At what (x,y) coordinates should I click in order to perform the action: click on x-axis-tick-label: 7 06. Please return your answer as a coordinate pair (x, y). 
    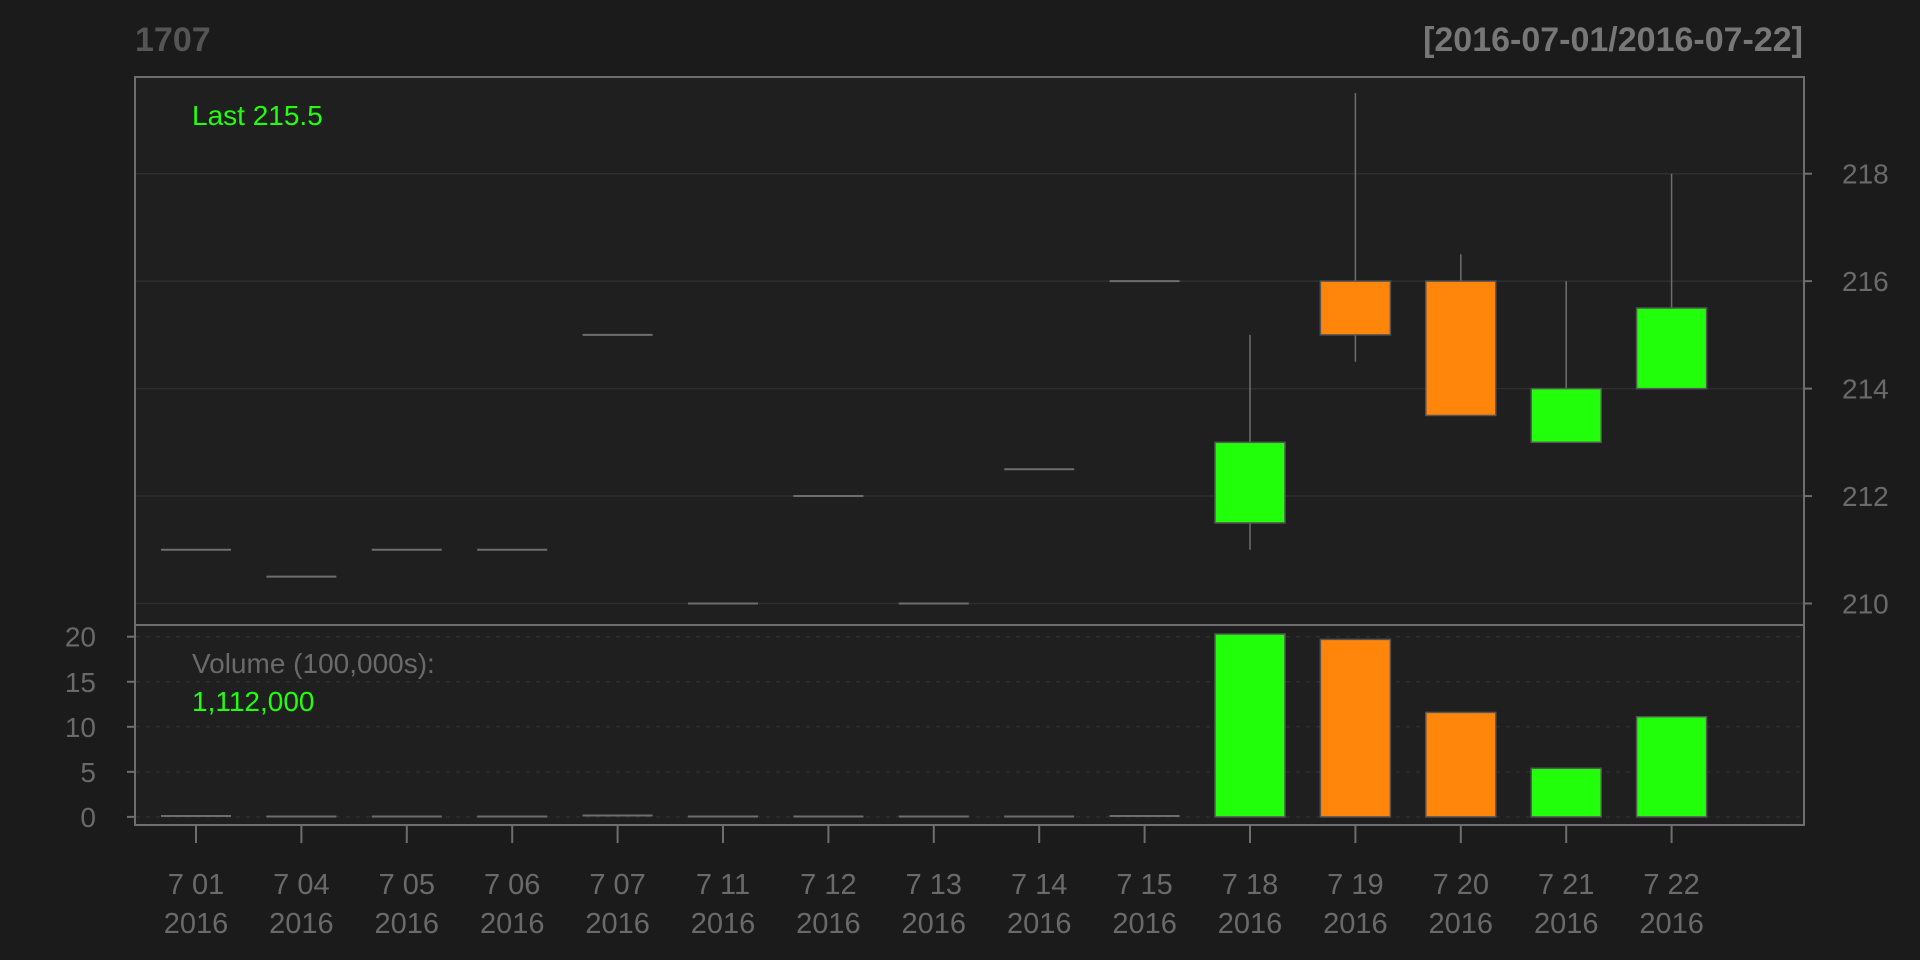
    Looking at the image, I should click on (512, 885).